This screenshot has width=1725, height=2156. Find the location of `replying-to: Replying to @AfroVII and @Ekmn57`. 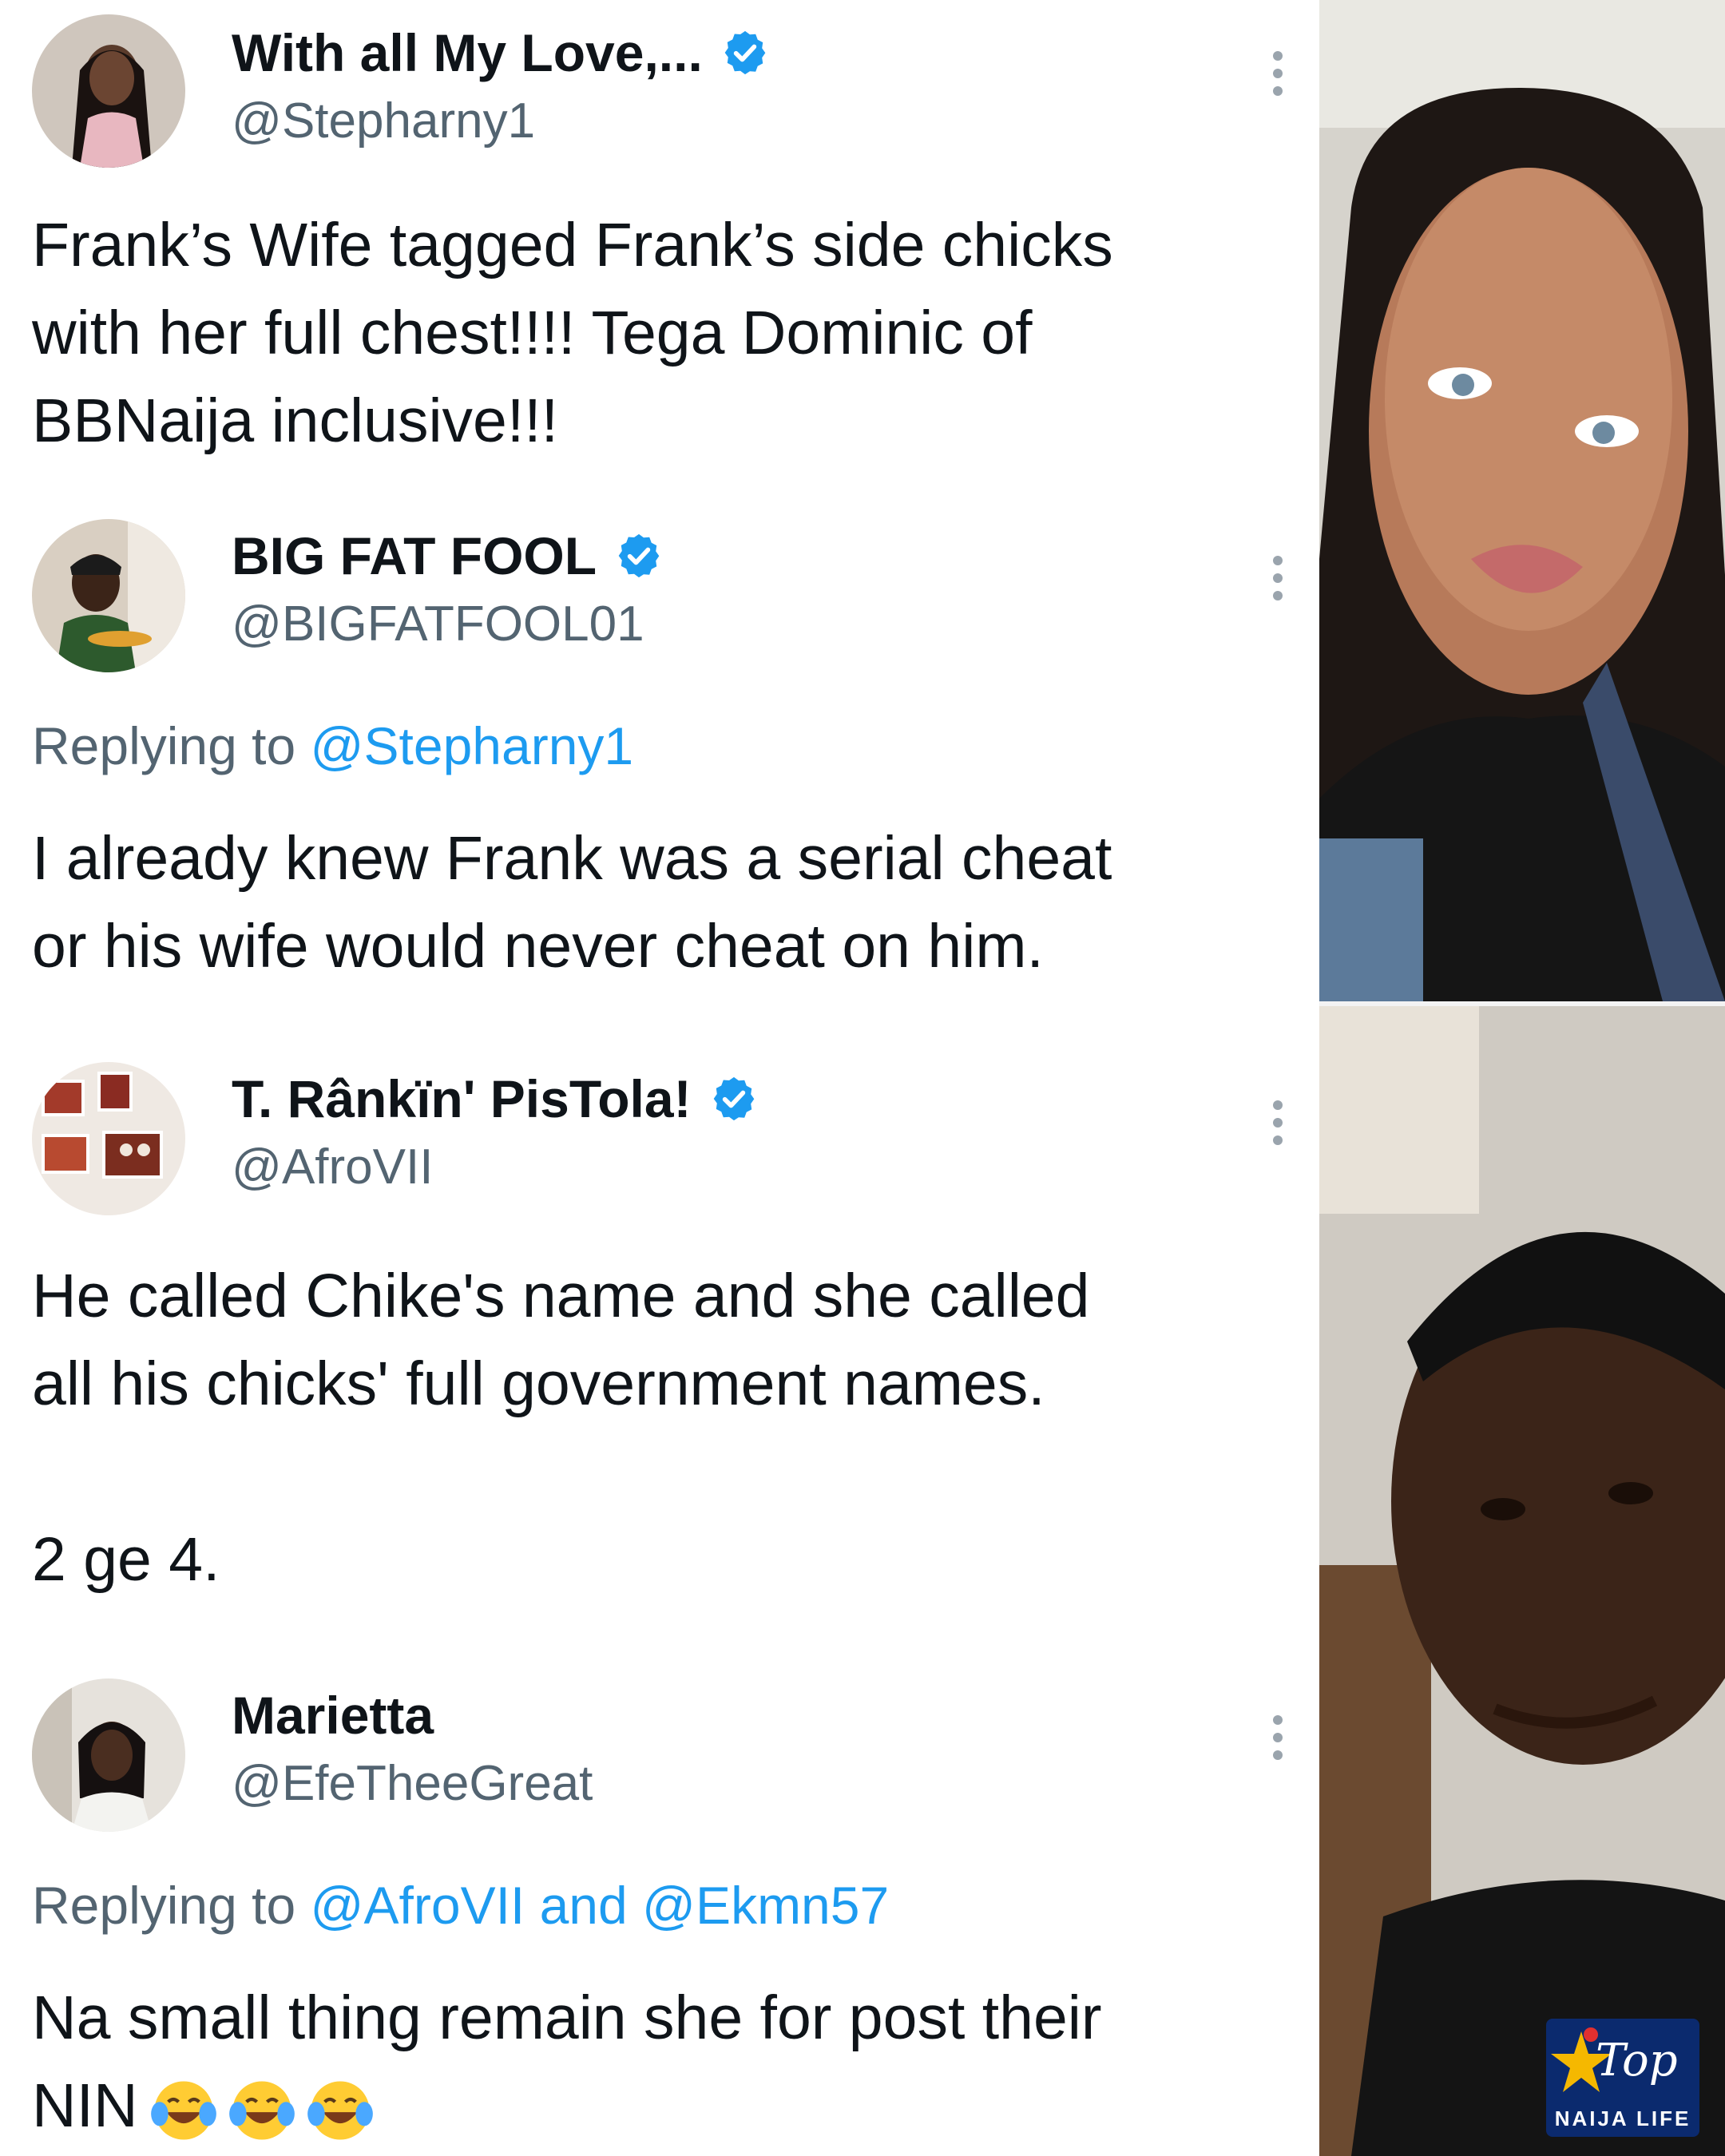

replying-to: Replying to @AfroVII and @Ekmn57 is located at coordinates (461, 1905).